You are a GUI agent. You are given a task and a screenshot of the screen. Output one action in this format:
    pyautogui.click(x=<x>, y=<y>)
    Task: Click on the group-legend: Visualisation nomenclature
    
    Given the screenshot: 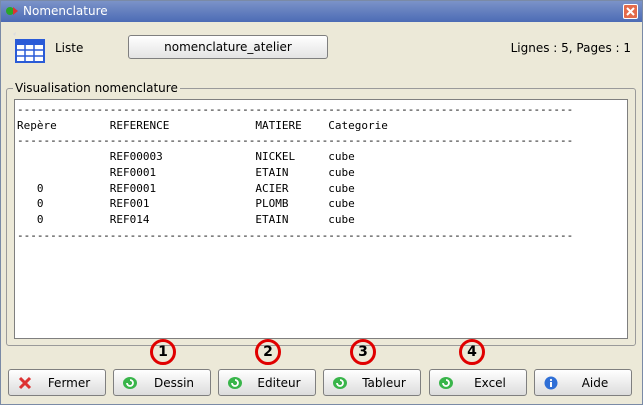 What is the action you would take?
    pyautogui.click(x=96, y=88)
    